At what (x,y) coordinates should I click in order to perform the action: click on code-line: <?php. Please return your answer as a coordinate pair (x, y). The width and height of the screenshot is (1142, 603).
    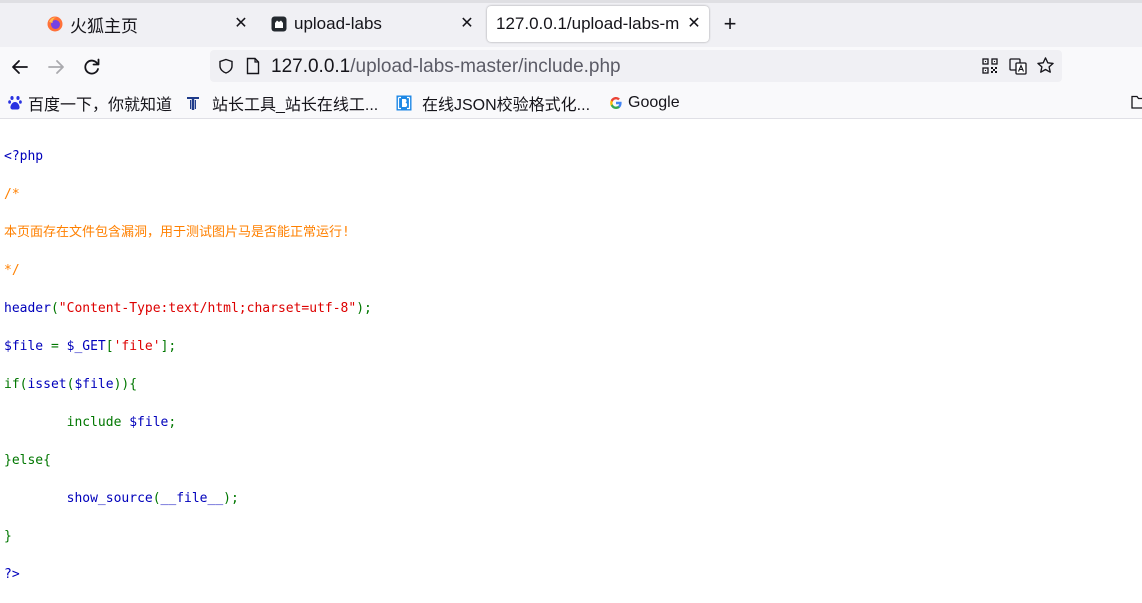
    Looking at the image, I should click on (188, 156).